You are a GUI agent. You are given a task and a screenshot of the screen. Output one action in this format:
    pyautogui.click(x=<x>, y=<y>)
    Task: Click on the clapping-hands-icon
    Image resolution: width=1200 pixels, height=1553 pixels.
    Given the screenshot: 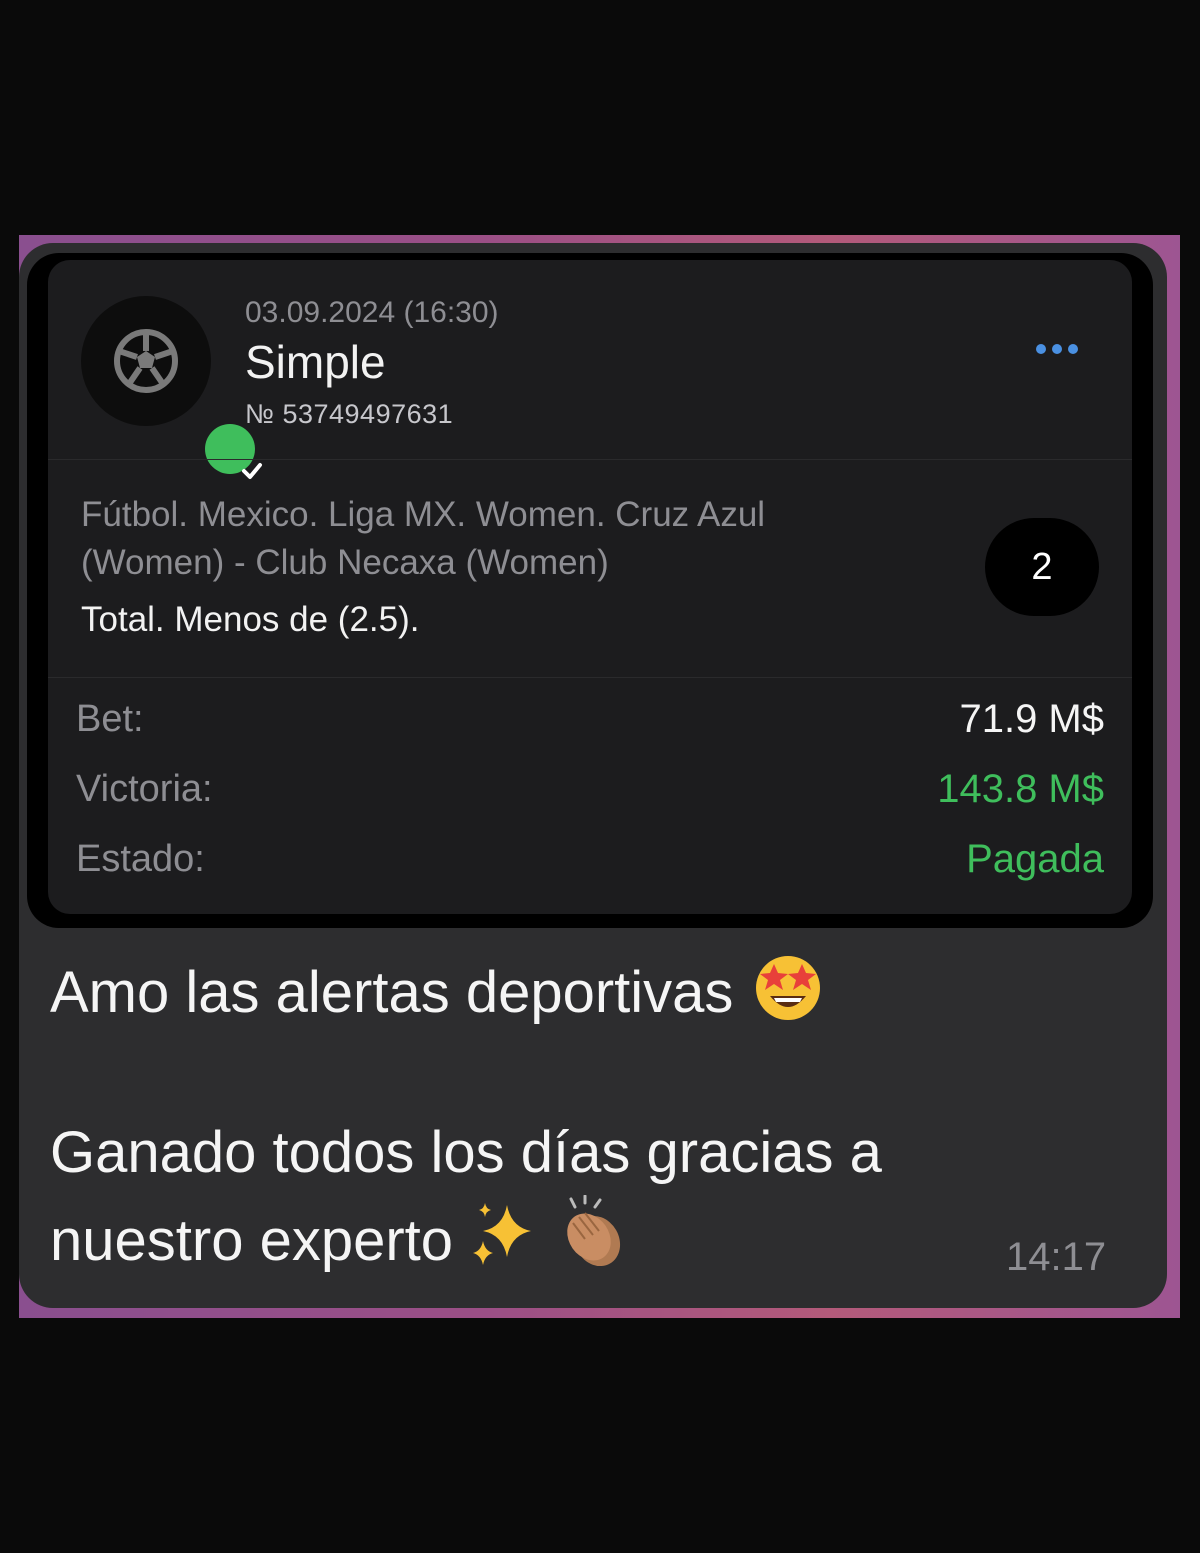 What is the action you would take?
    pyautogui.click(x=594, y=1244)
    